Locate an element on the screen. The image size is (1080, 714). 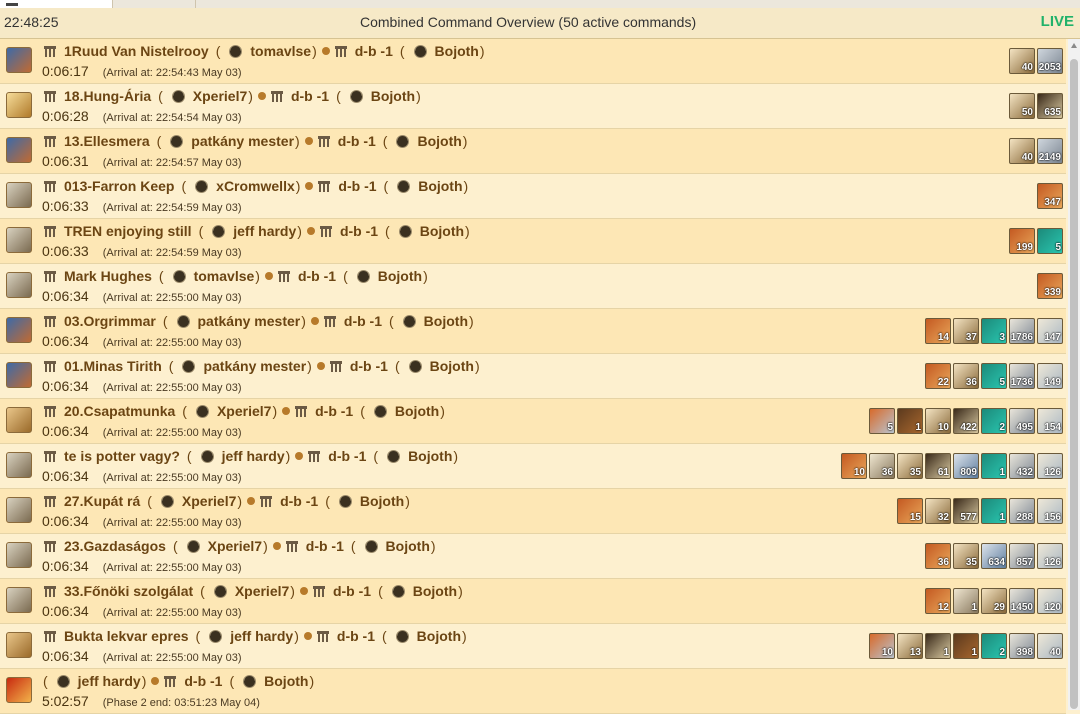
origin-city-link: Bukta lekvar epres is located at coordinates (126, 636).